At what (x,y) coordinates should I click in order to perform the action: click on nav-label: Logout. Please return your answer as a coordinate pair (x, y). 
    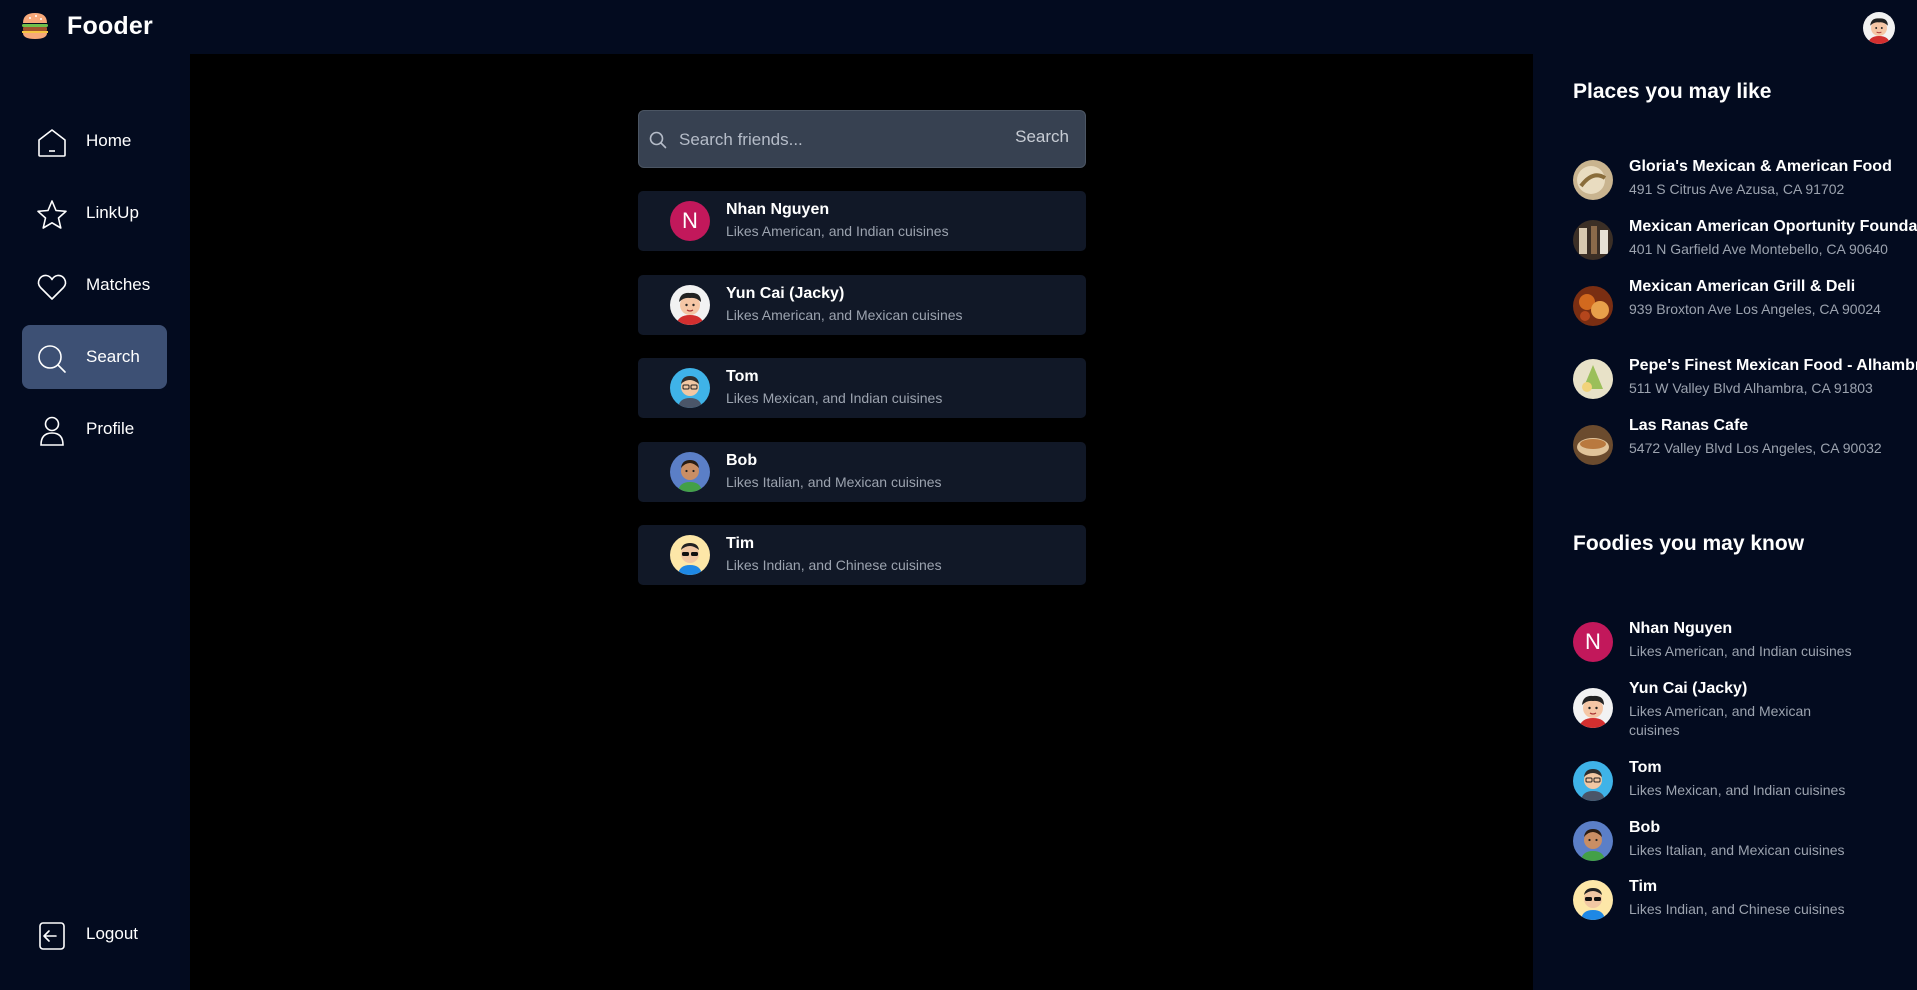
    Looking at the image, I should click on (112, 933).